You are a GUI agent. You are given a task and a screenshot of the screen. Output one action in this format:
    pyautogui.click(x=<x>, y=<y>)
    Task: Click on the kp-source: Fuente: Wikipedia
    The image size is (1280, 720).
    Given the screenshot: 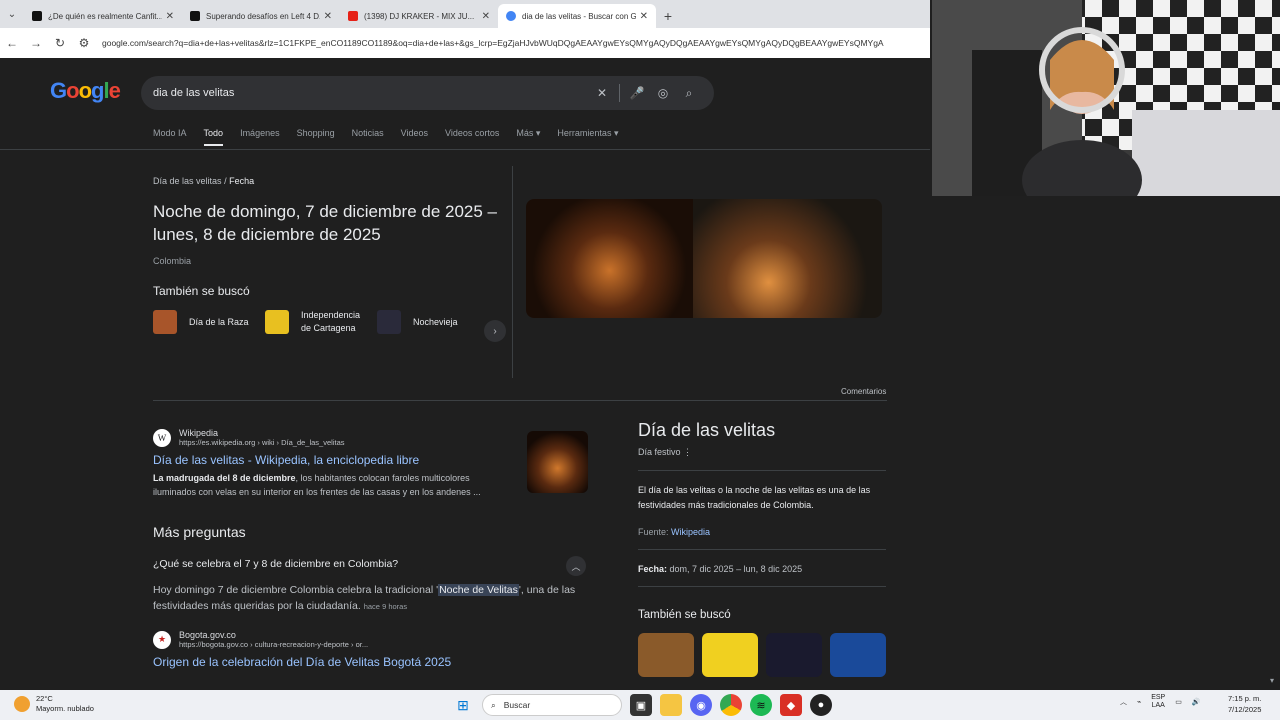 What is the action you would take?
    pyautogui.click(x=763, y=532)
    